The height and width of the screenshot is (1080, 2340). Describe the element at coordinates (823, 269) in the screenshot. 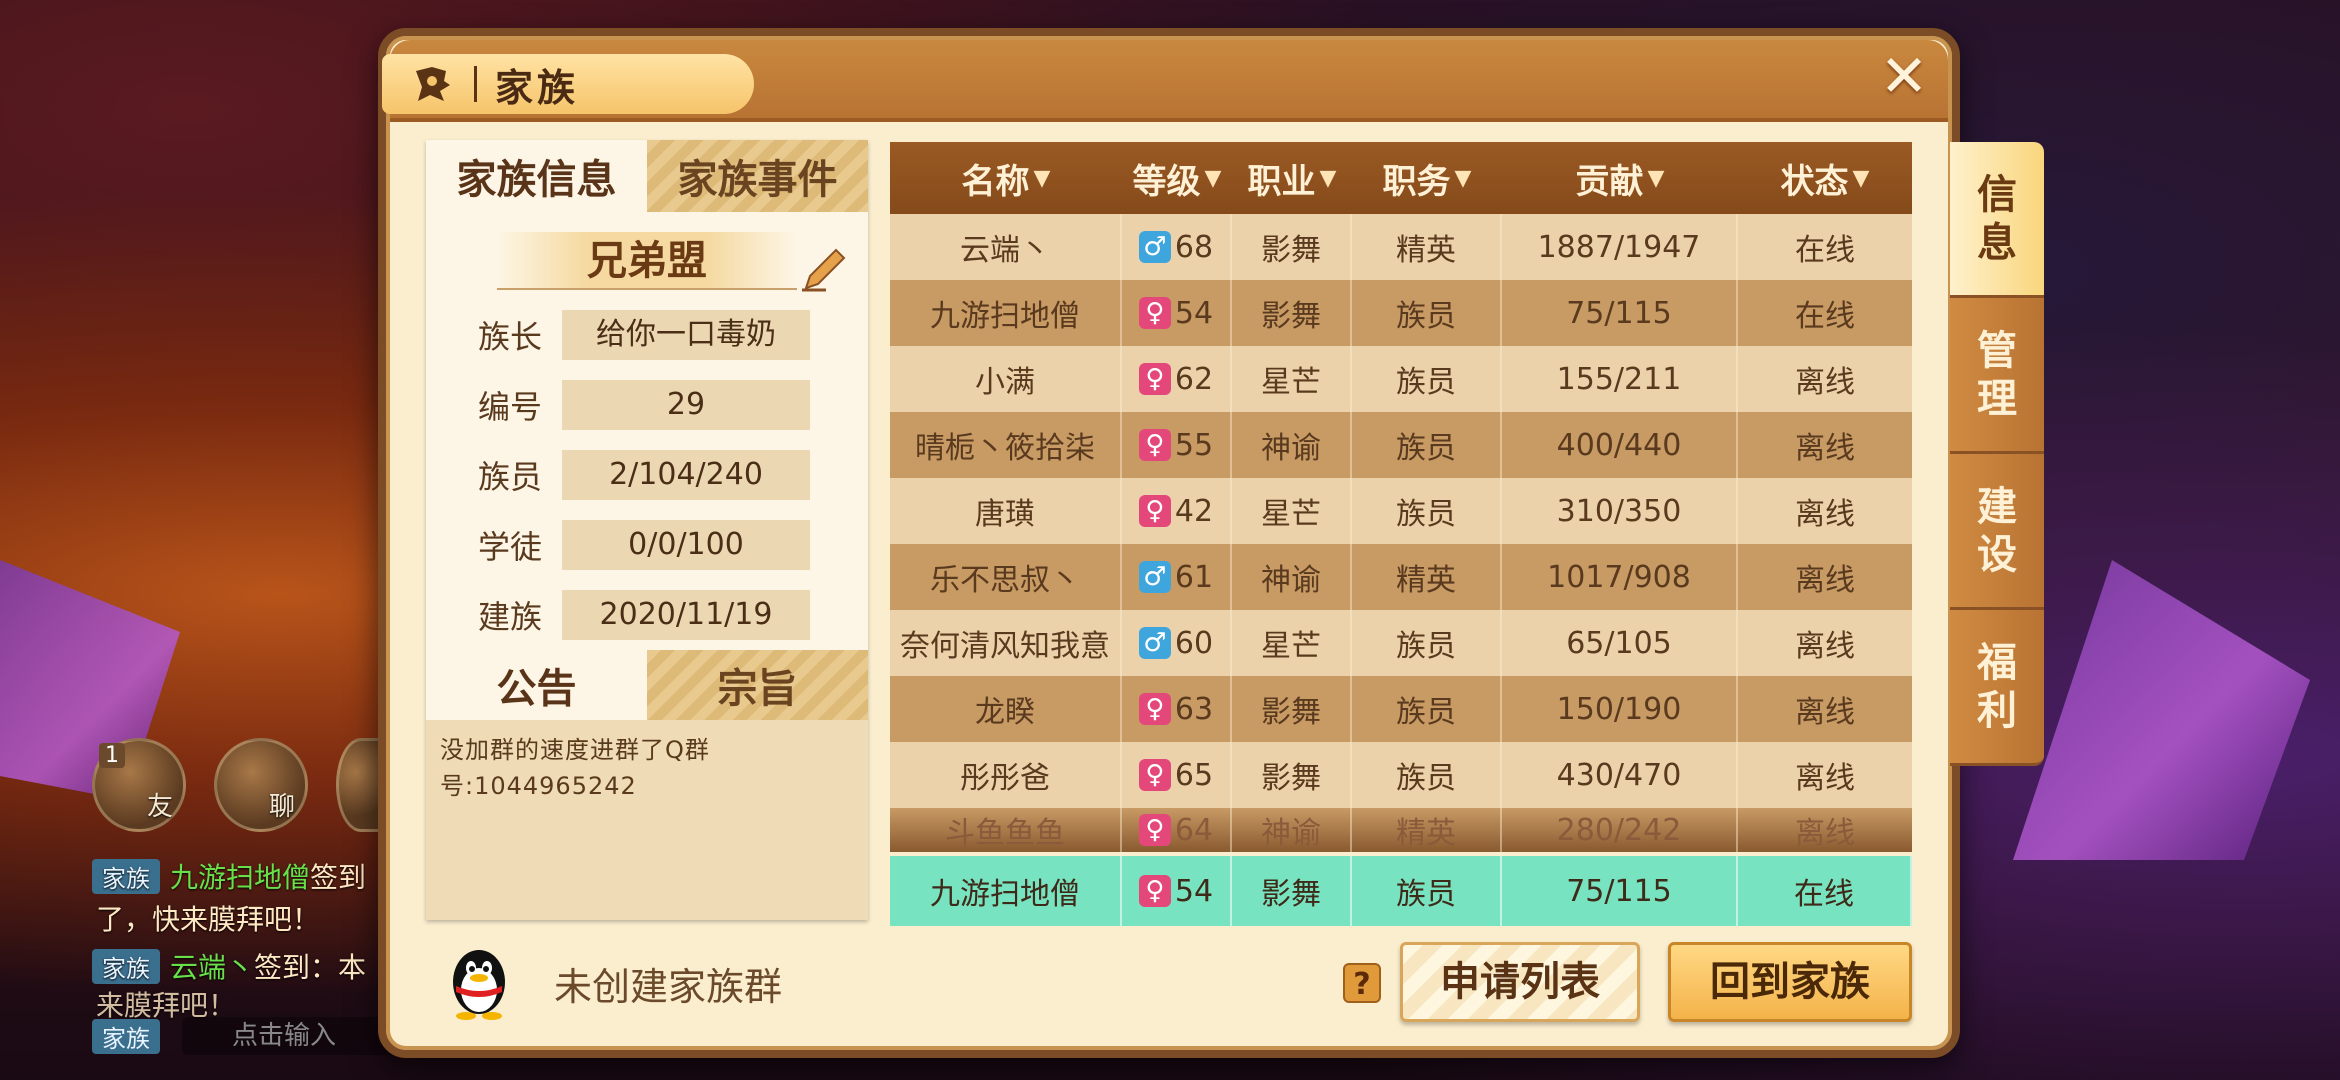

I see `edit-icon` at that location.